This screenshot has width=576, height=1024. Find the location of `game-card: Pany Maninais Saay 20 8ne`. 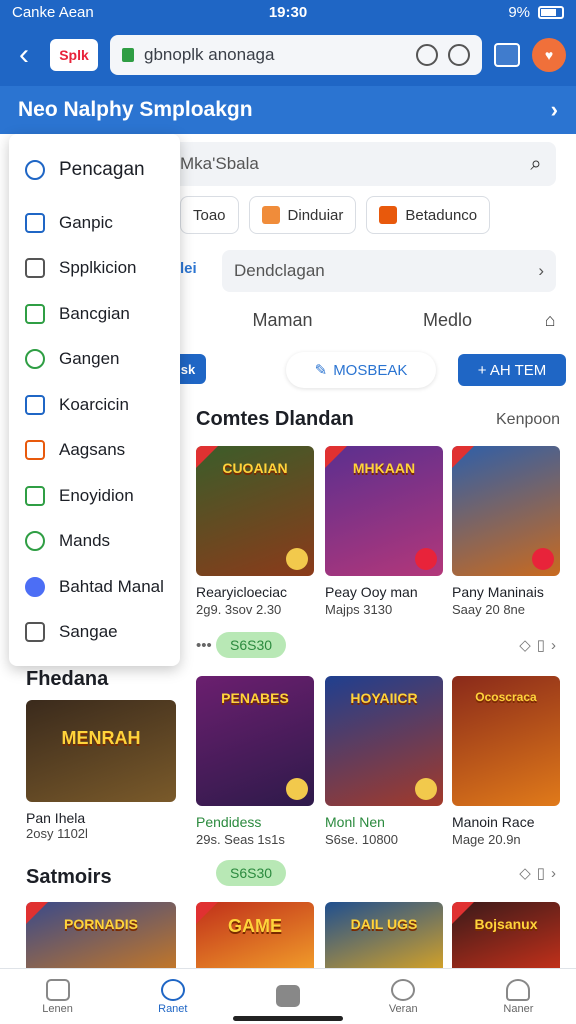

game-card: Pany Maninais Saay 20 8ne is located at coordinates (506, 531).